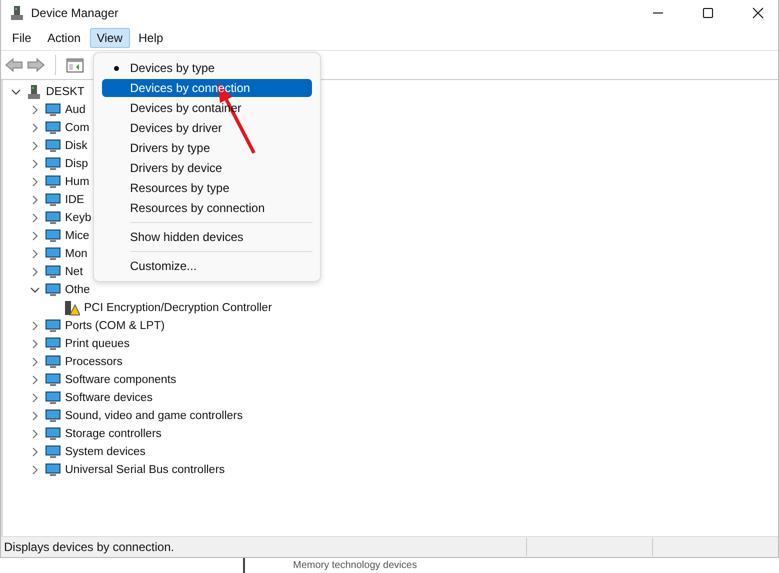  I want to click on tree-item: Mon, so click(76, 254).